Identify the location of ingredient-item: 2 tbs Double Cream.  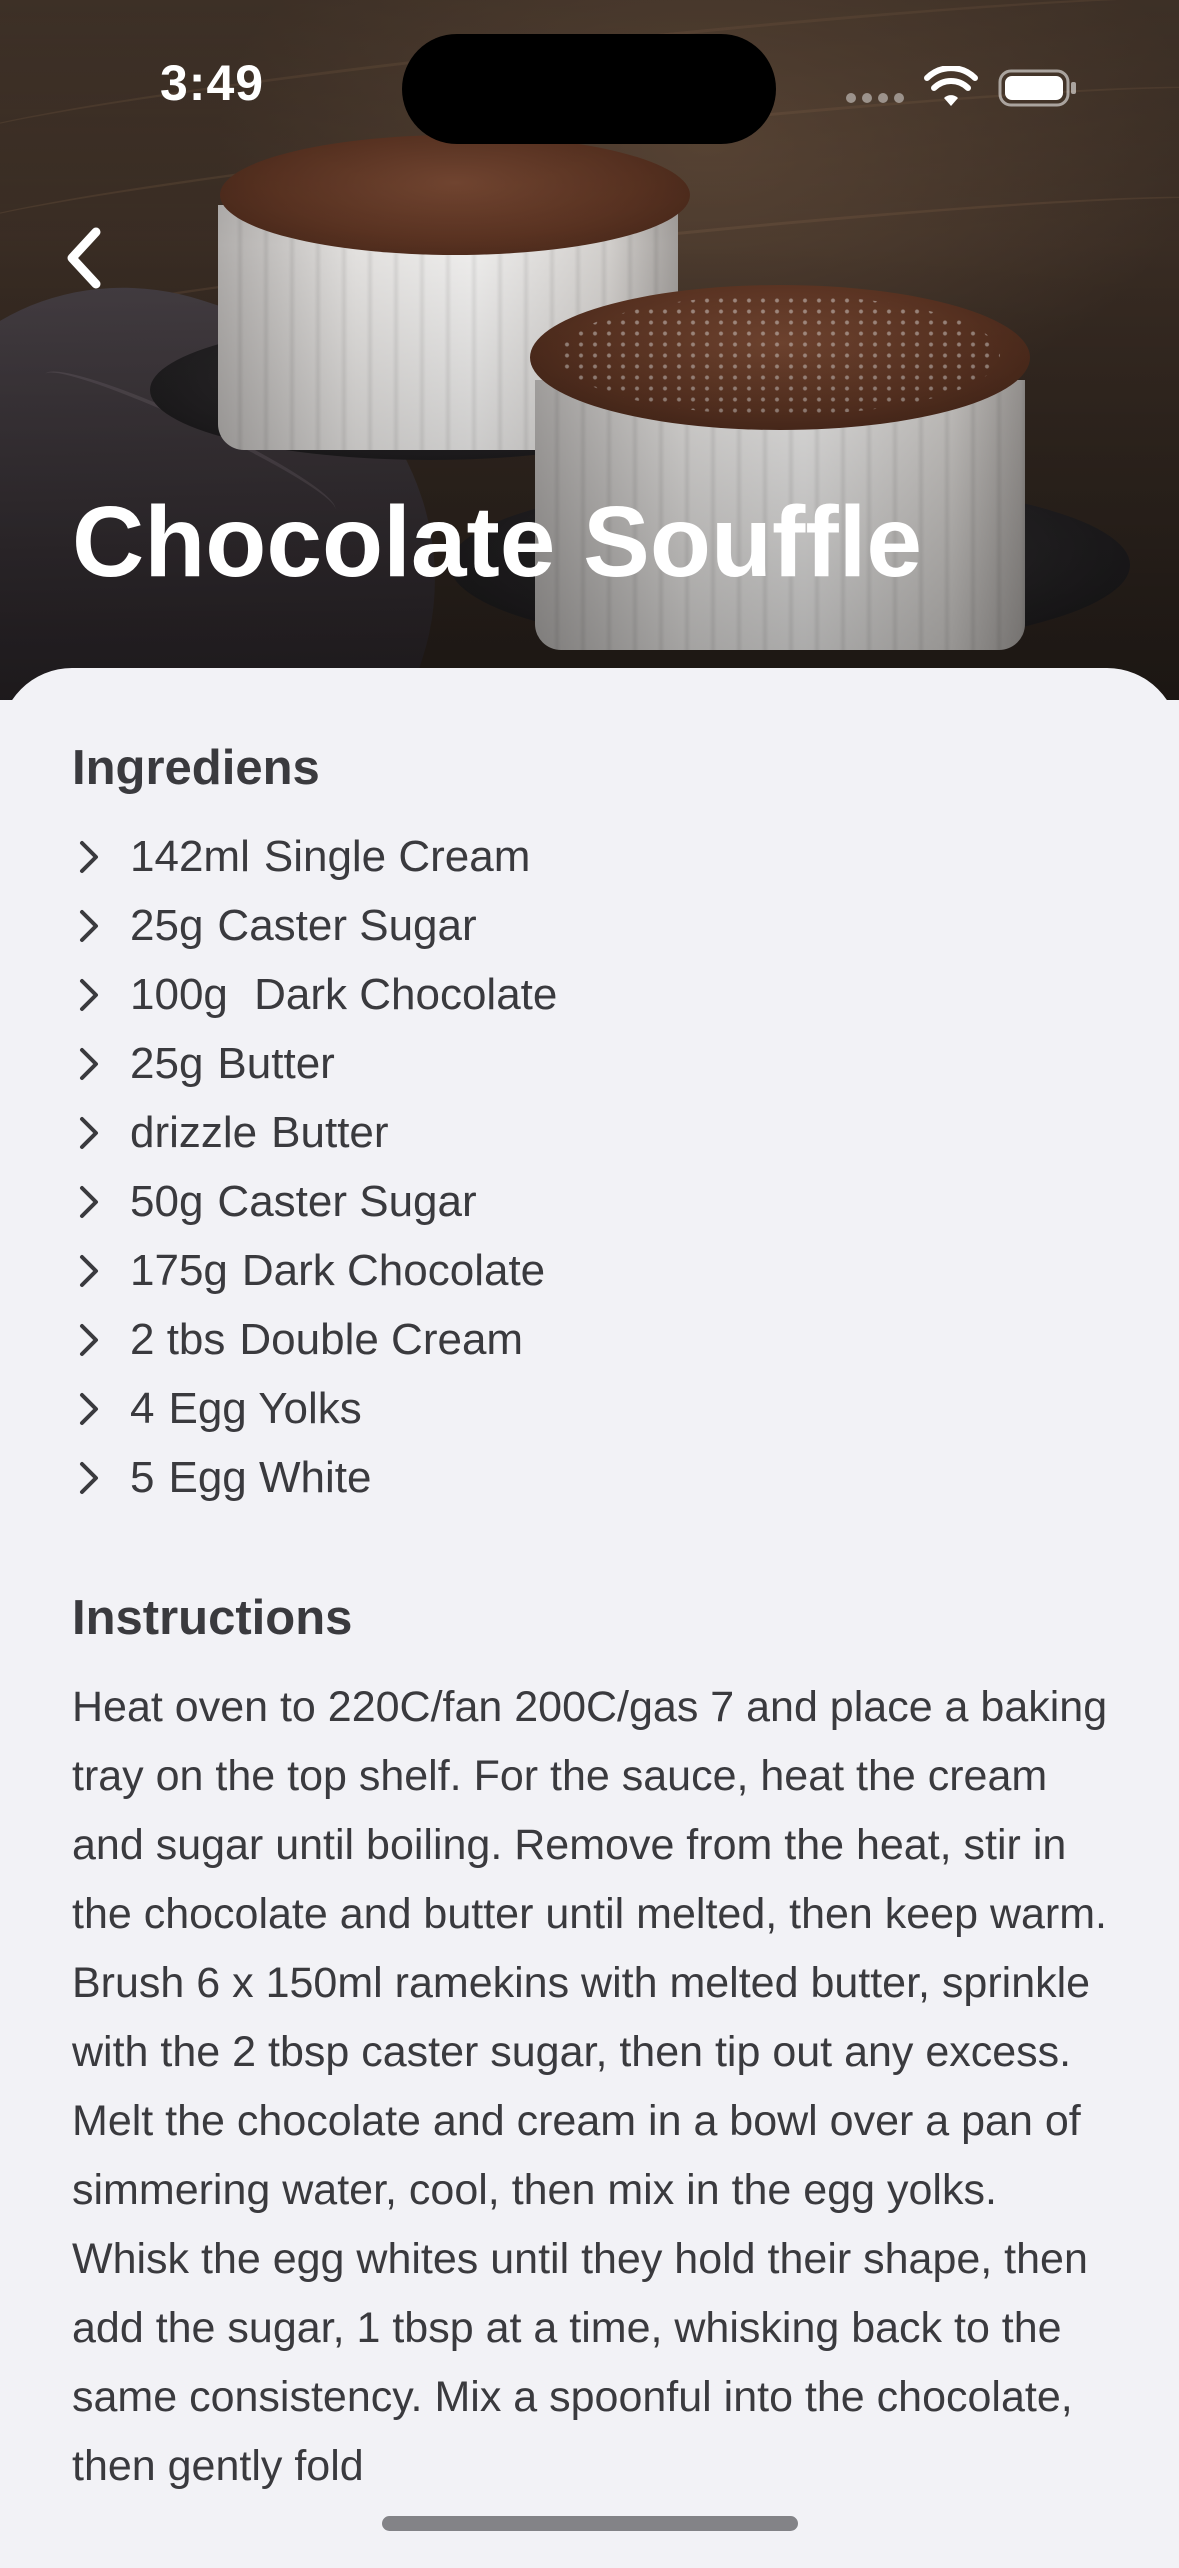
(314, 1339).